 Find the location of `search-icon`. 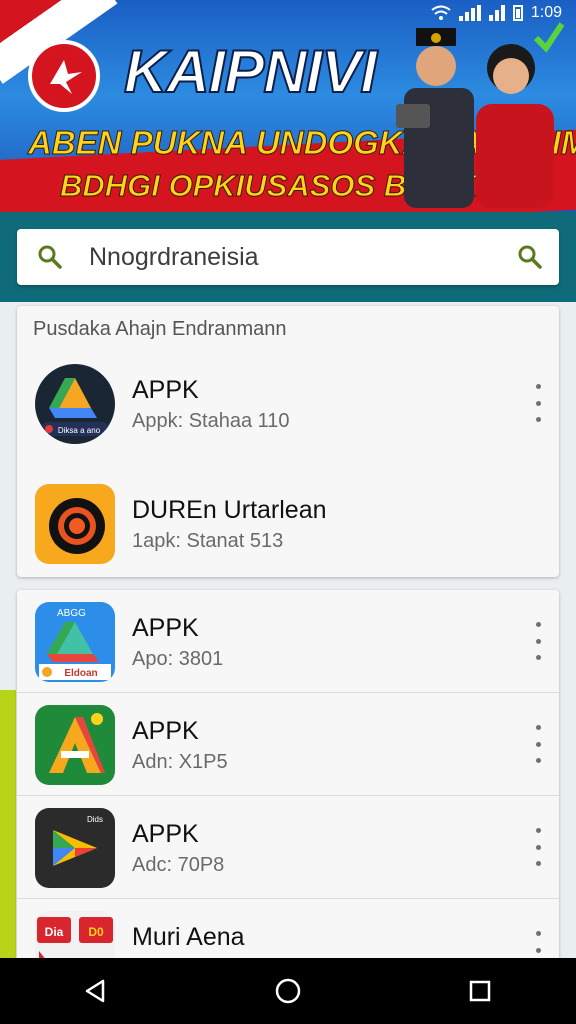

search-icon is located at coordinates (50, 257).